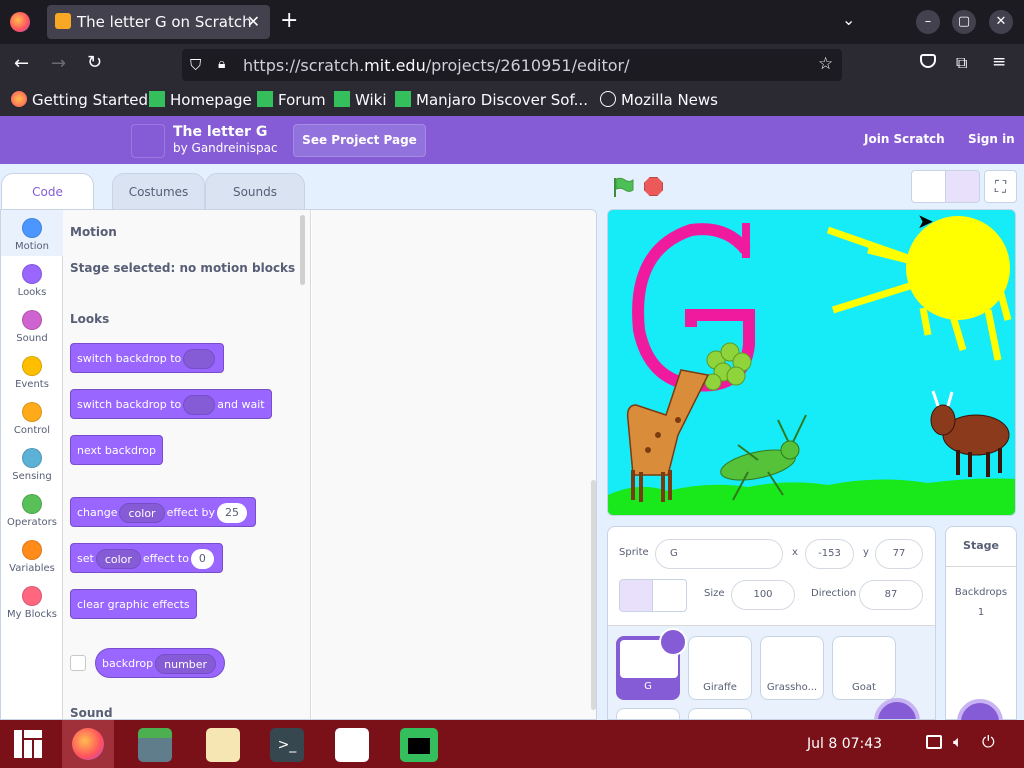 This screenshot has height=768, width=1024. I want to click on size-input: 100, so click(763, 595).